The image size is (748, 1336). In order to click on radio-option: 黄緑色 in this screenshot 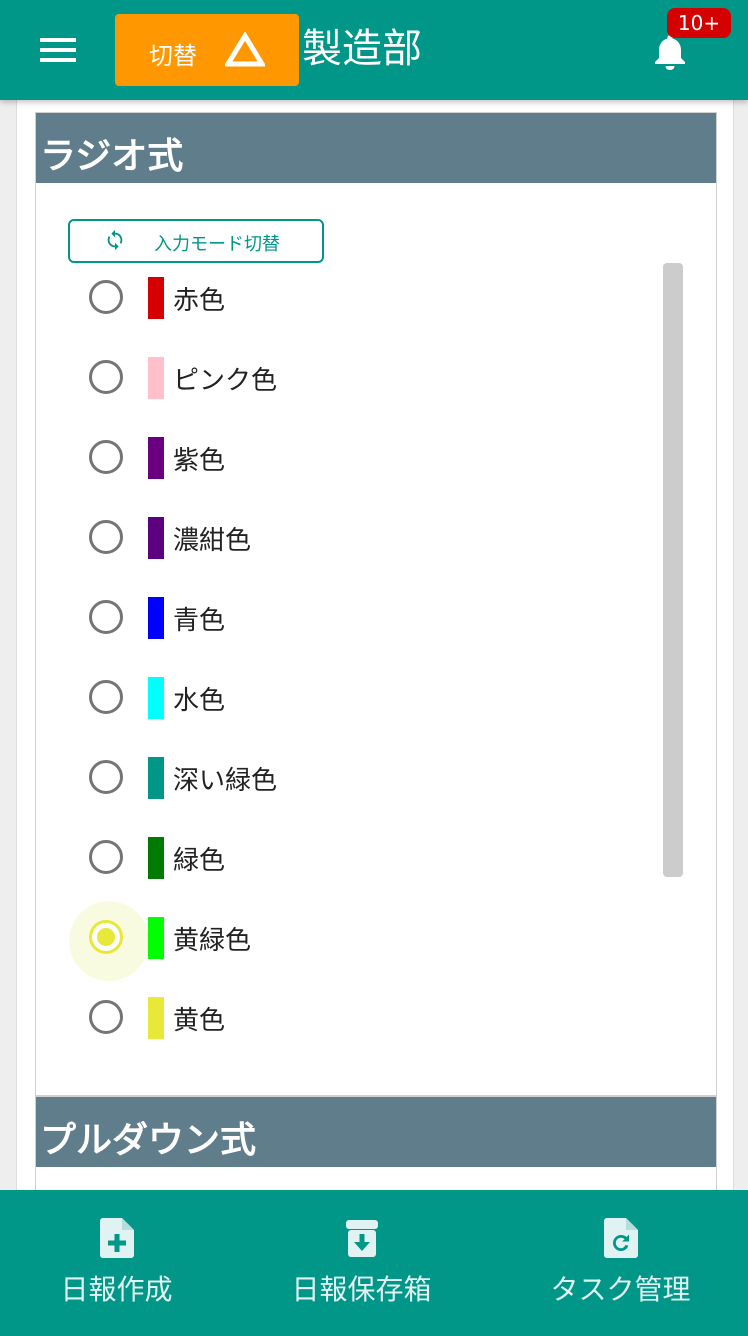, I will do `click(336, 942)`.